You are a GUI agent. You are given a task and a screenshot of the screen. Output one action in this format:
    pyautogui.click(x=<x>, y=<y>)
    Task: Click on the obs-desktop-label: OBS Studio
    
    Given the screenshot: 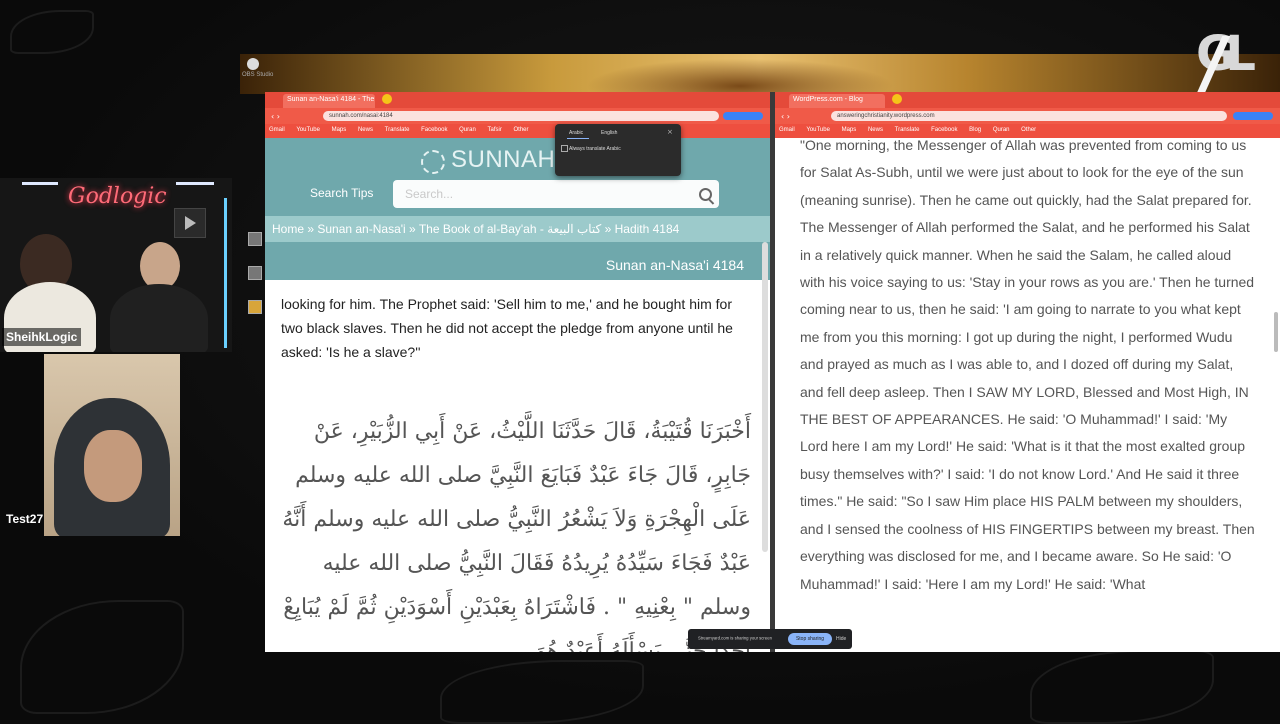 What is the action you would take?
    pyautogui.click(x=258, y=75)
    